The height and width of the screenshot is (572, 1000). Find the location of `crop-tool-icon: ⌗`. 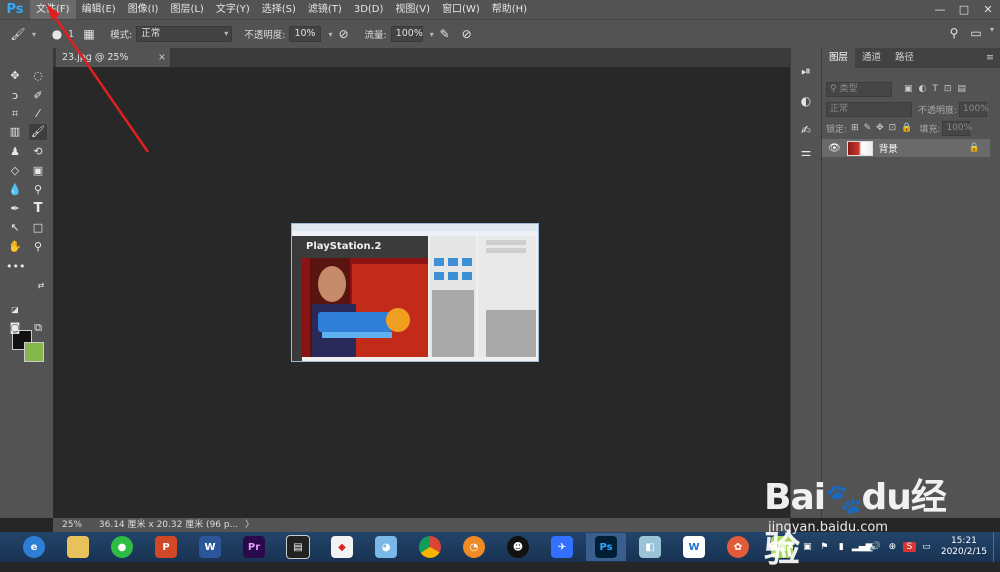

crop-tool-icon: ⌗ is located at coordinates (15, 114).